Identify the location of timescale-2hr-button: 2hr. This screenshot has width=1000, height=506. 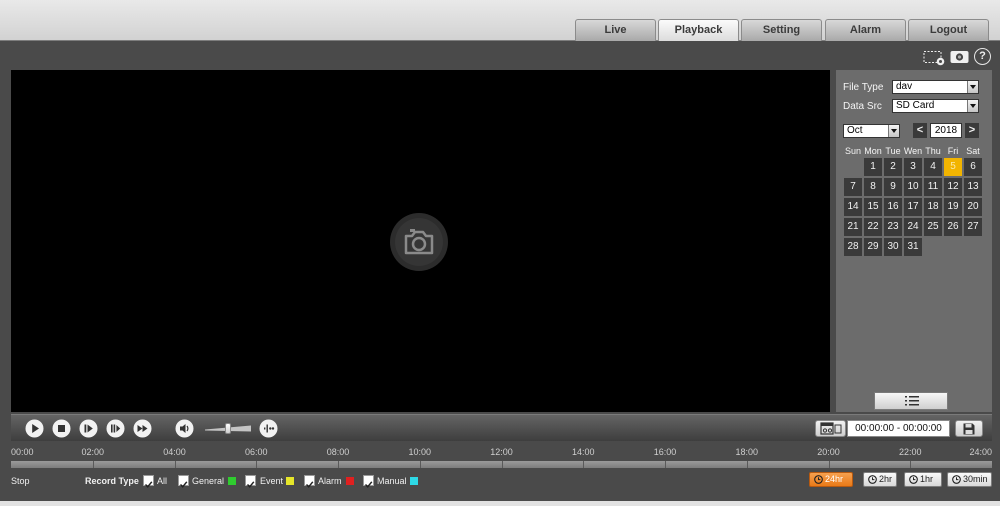
(880, 479).